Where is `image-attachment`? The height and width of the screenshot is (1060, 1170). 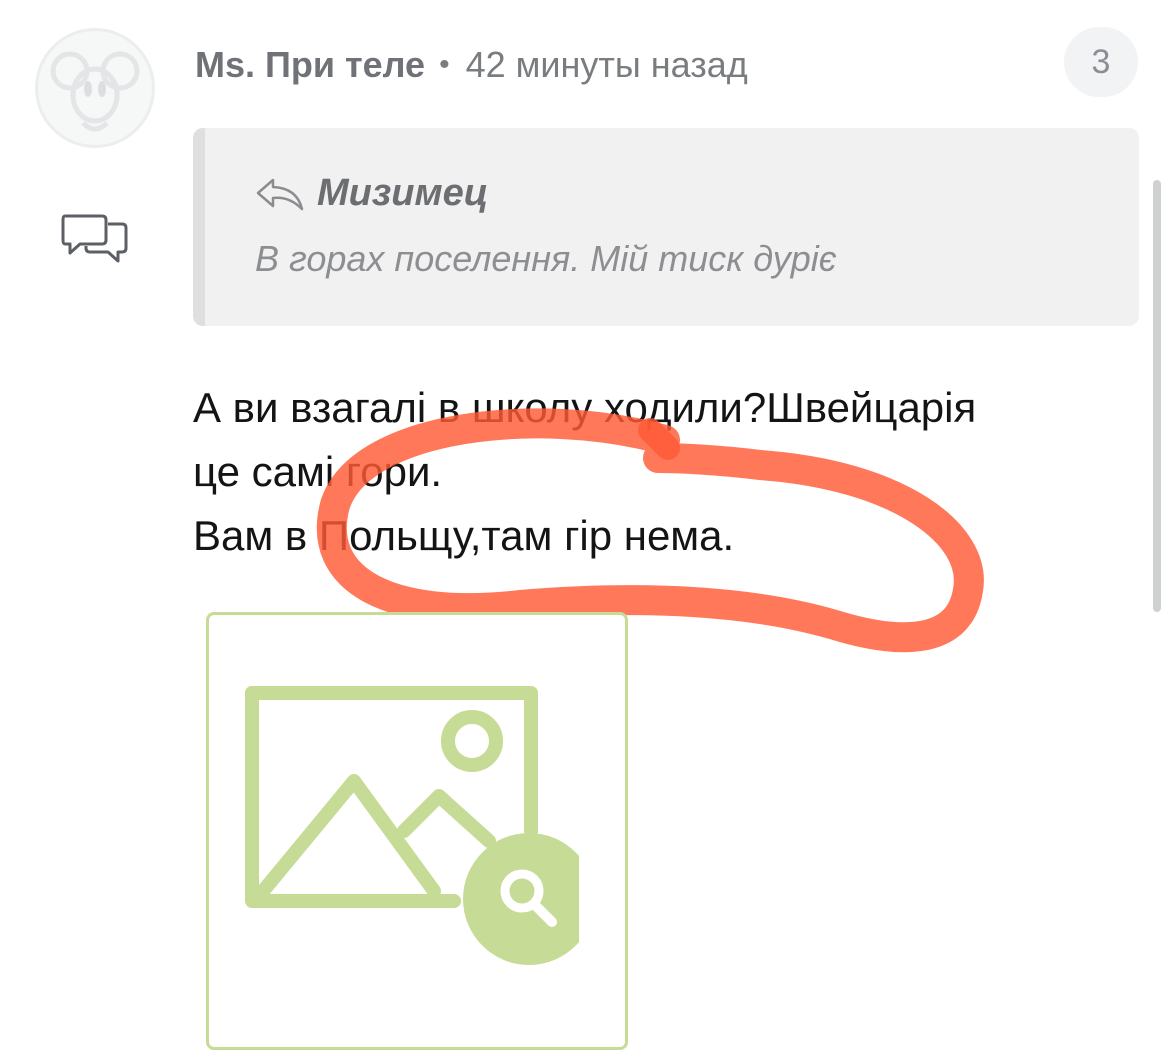 image-attachment is located at coordinates (417, 831).